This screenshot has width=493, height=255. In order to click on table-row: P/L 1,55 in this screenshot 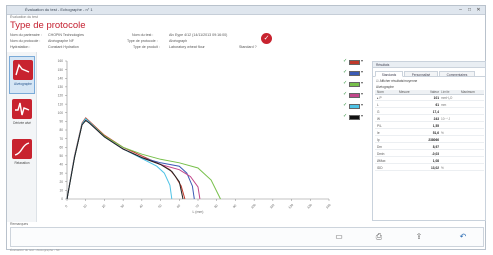, I will do `click(429, 126)`.